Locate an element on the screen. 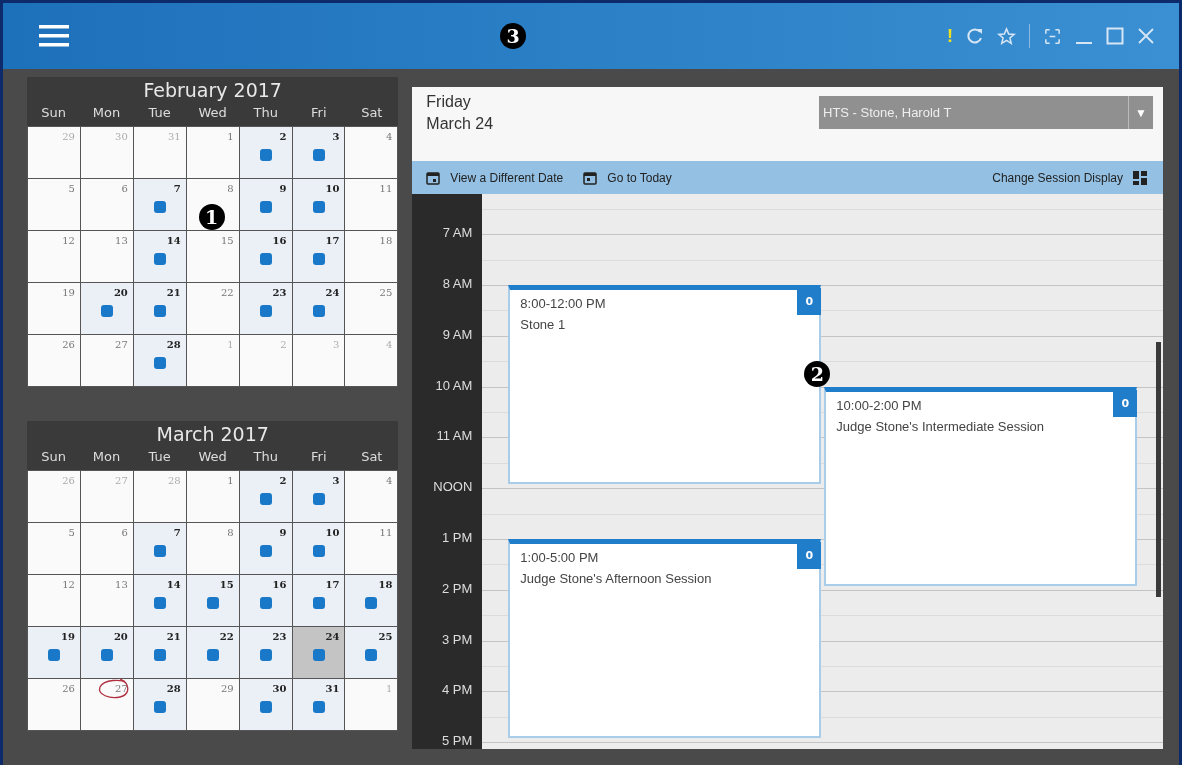 The image size is (1182, 765). callout-number: 1 is located at coordinates (211, 217).